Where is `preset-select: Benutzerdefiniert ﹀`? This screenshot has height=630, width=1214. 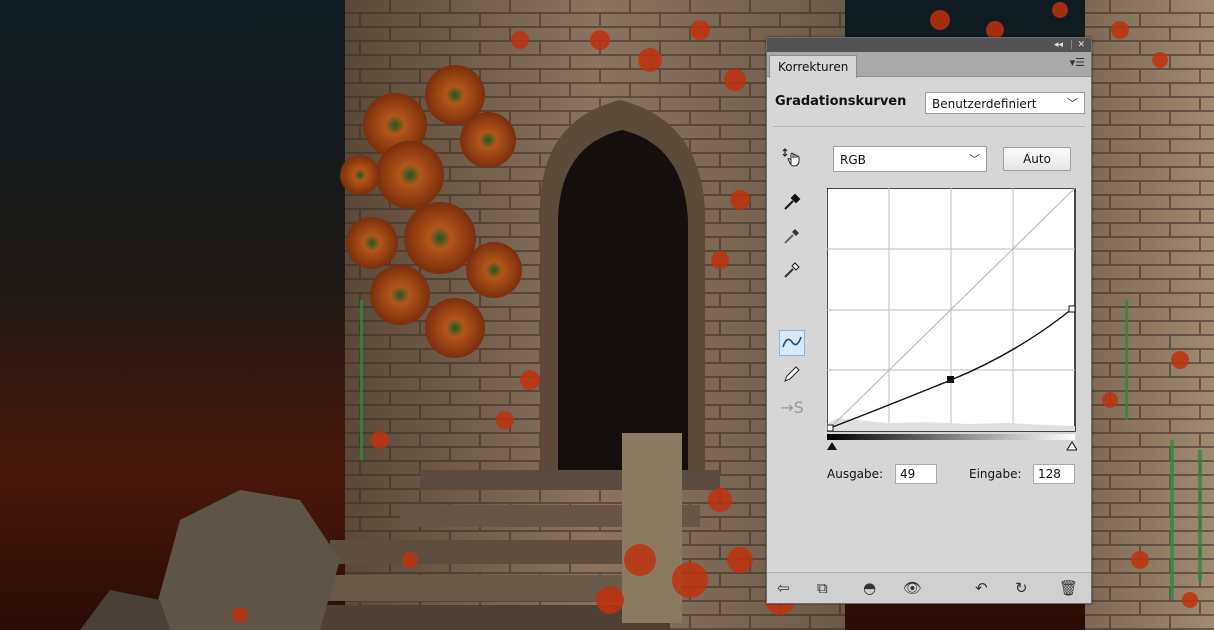
preset-select: Benutzerdefiniert ﹀ is located at coordinates (1005, 103).